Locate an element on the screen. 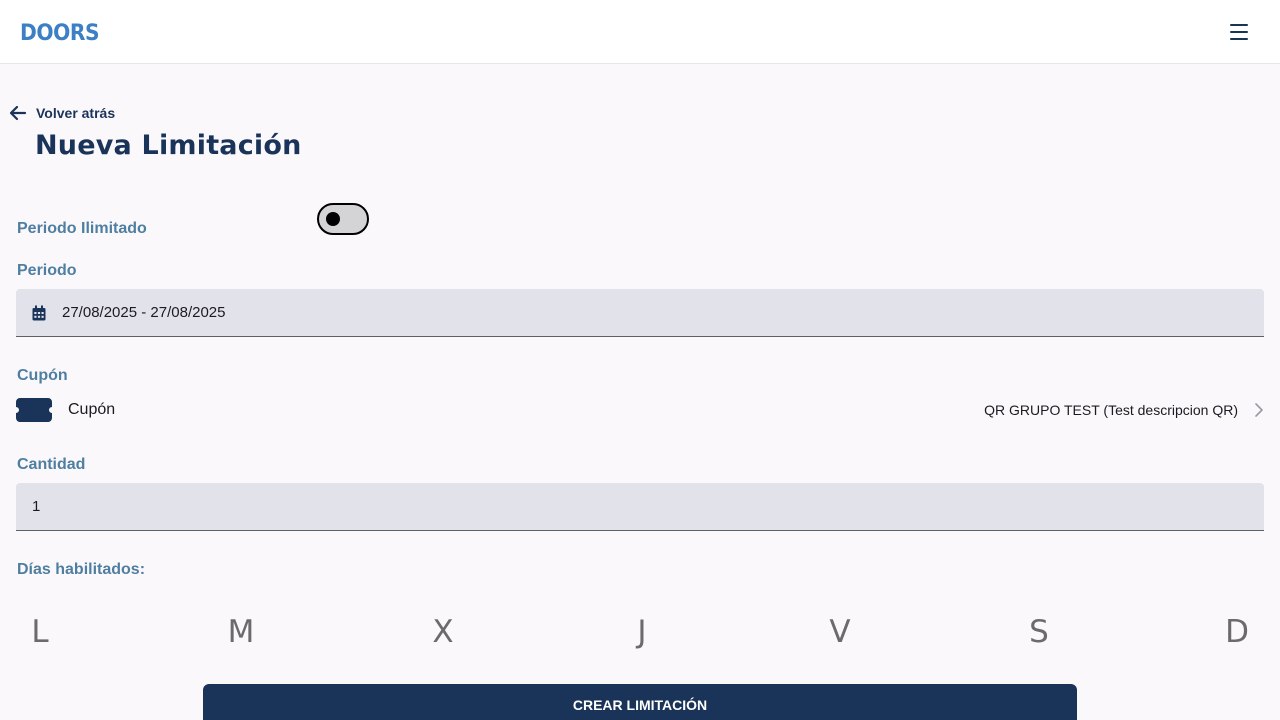 Image resolution: width=1280 pixels, height=720 pixels. back-label: Volver atrás is located at coordinates (76, 113).